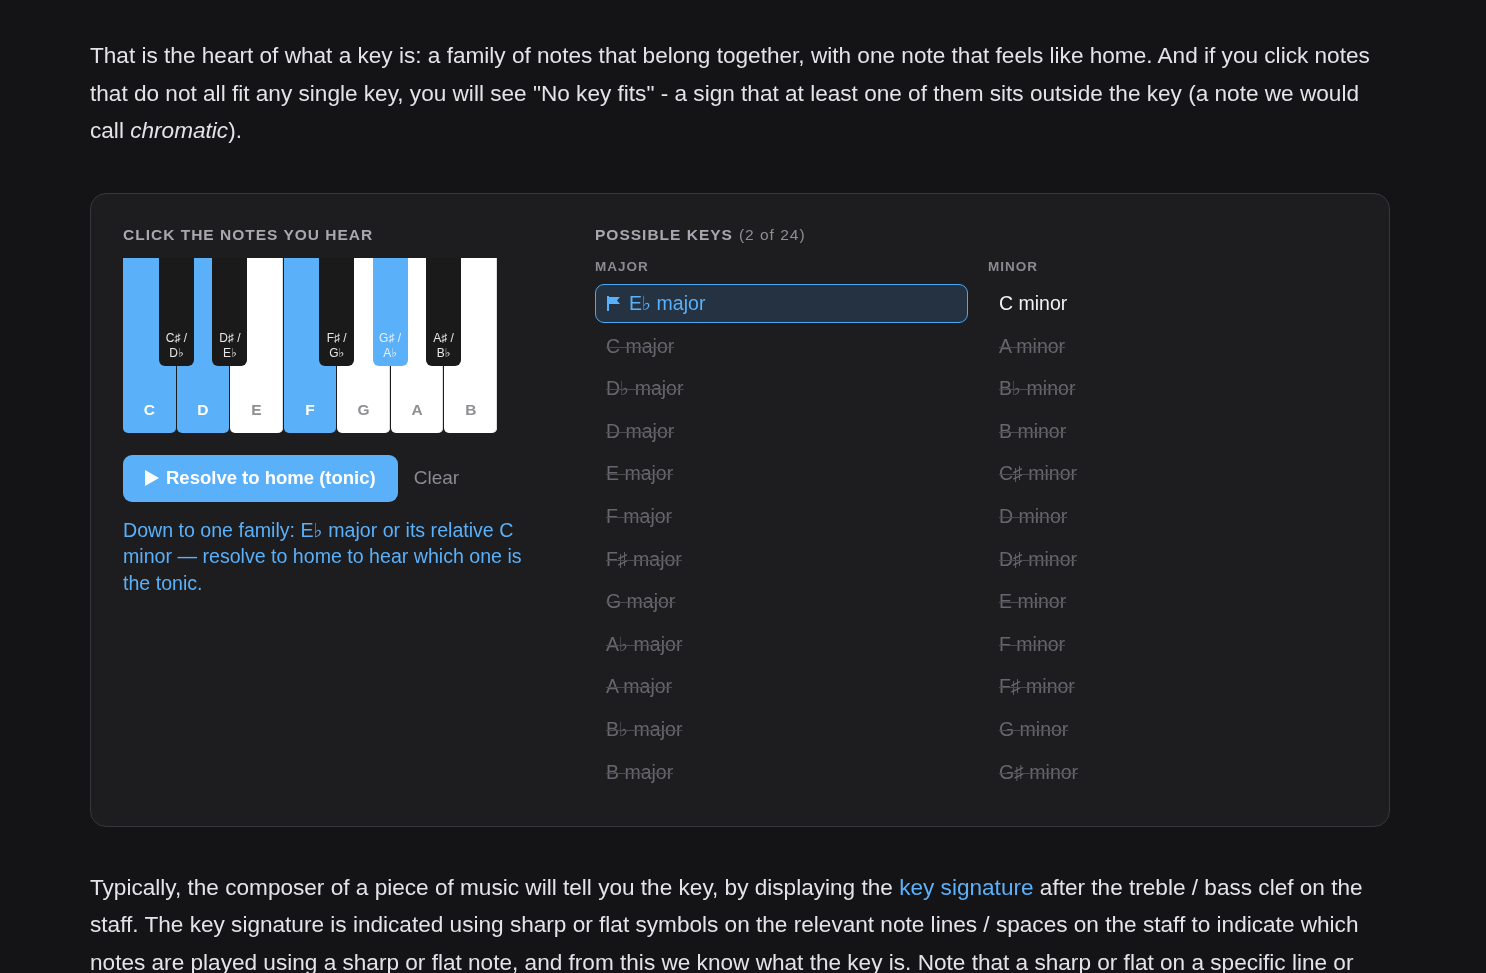 The image size is (1486, 973). Describe the element at coordinates (176, 311) in the screenshot. I see `piano-key: C♯ / D♭` at that location.